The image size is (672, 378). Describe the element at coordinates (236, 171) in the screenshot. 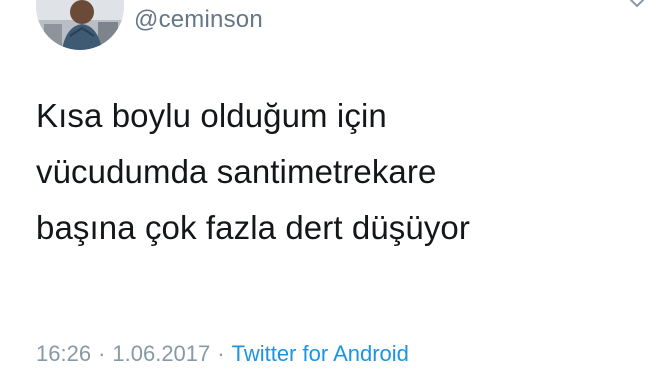

I see `tweet-text-line: vücudumda santimetrekare` at that location.